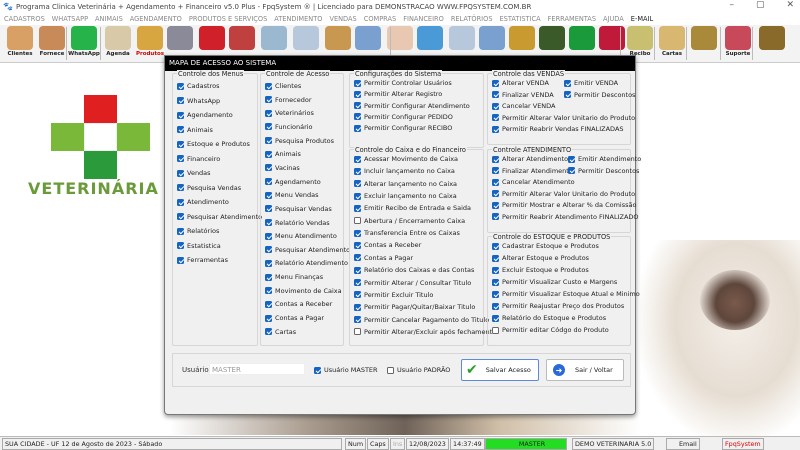 The width and height of the screenshot is (800, 450). I want to click on permission-checkbox: Cadastrar Estoque e Produtos, so click(545, 246).